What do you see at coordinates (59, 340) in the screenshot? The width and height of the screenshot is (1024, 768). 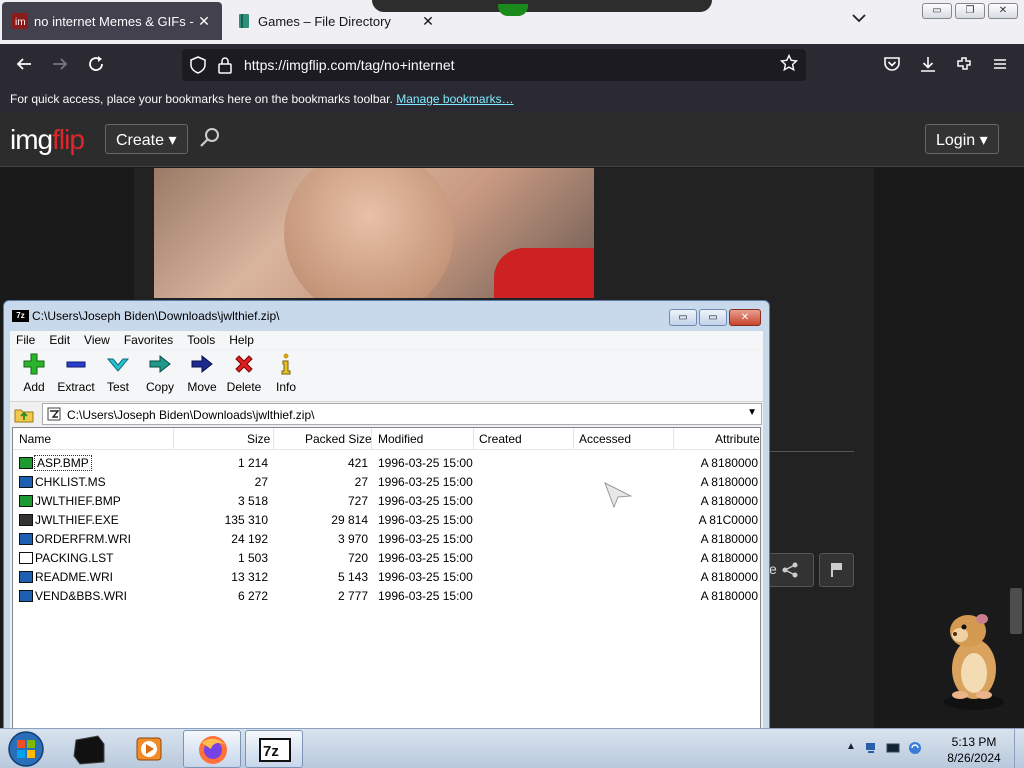 I see `menu-edit: Edit` at bounding box center [59, 340].